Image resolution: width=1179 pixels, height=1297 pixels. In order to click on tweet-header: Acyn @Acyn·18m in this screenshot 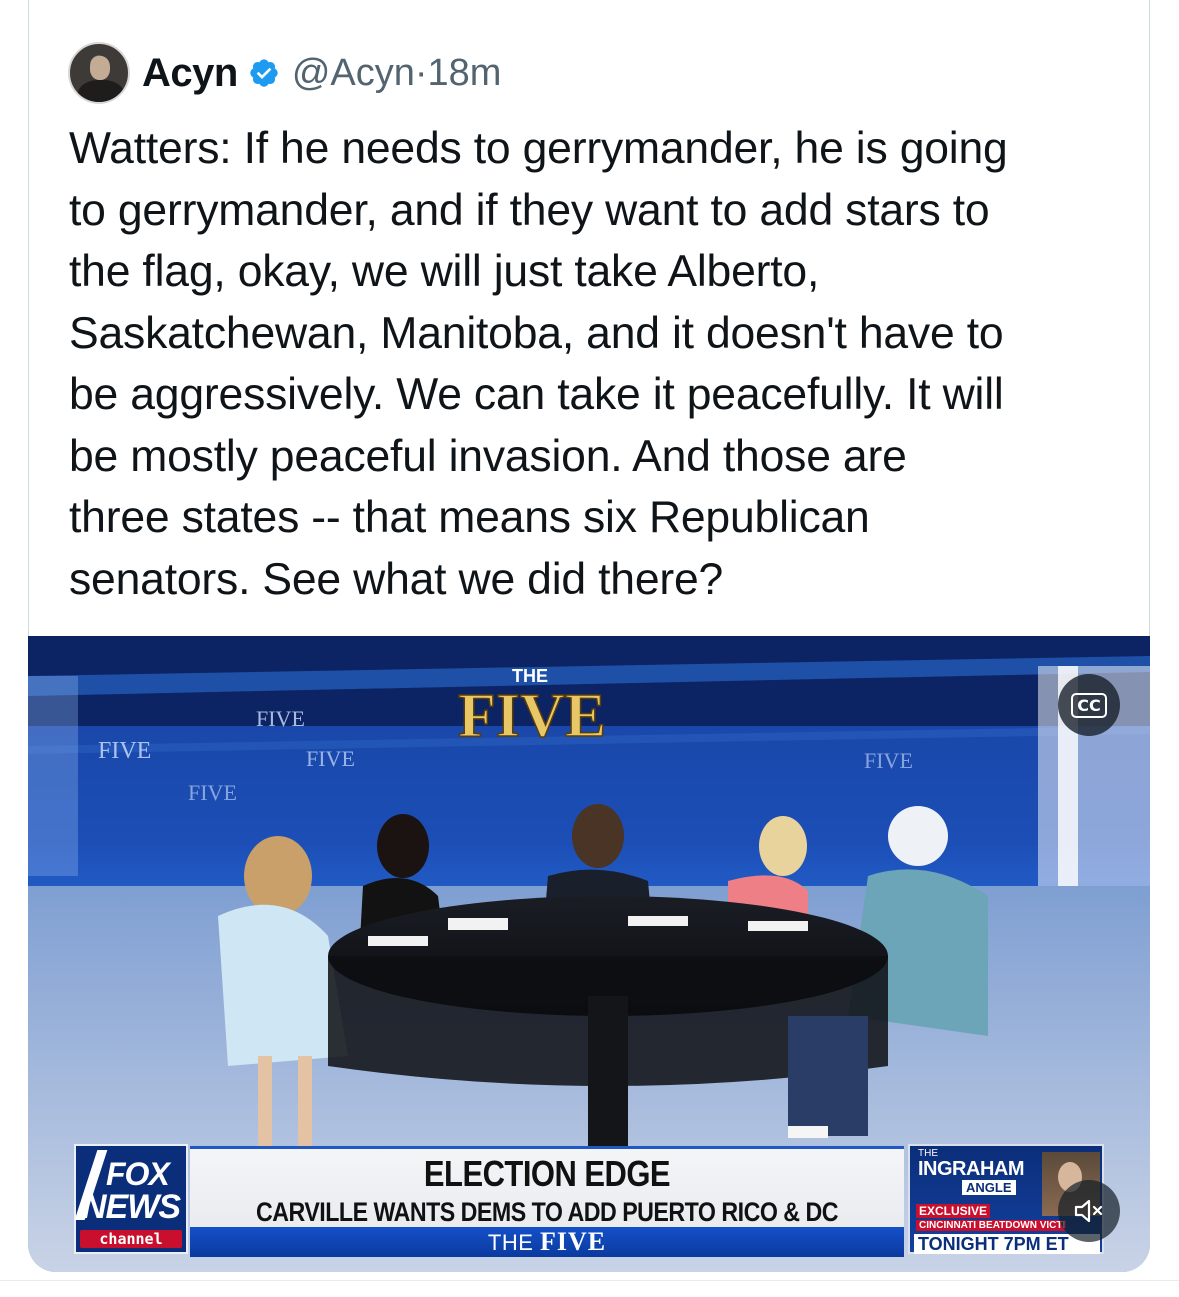, I will do `click(284, 73)`.